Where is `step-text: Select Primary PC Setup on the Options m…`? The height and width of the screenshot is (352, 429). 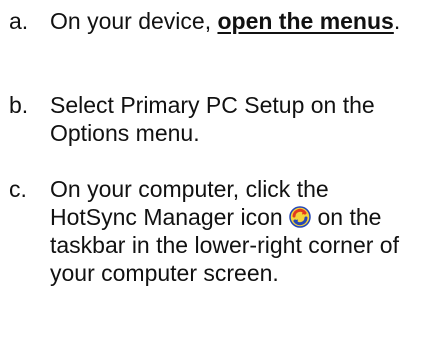
step-text: Select Primary PC Setup on the Options m… is located at coordinates (212, 119).